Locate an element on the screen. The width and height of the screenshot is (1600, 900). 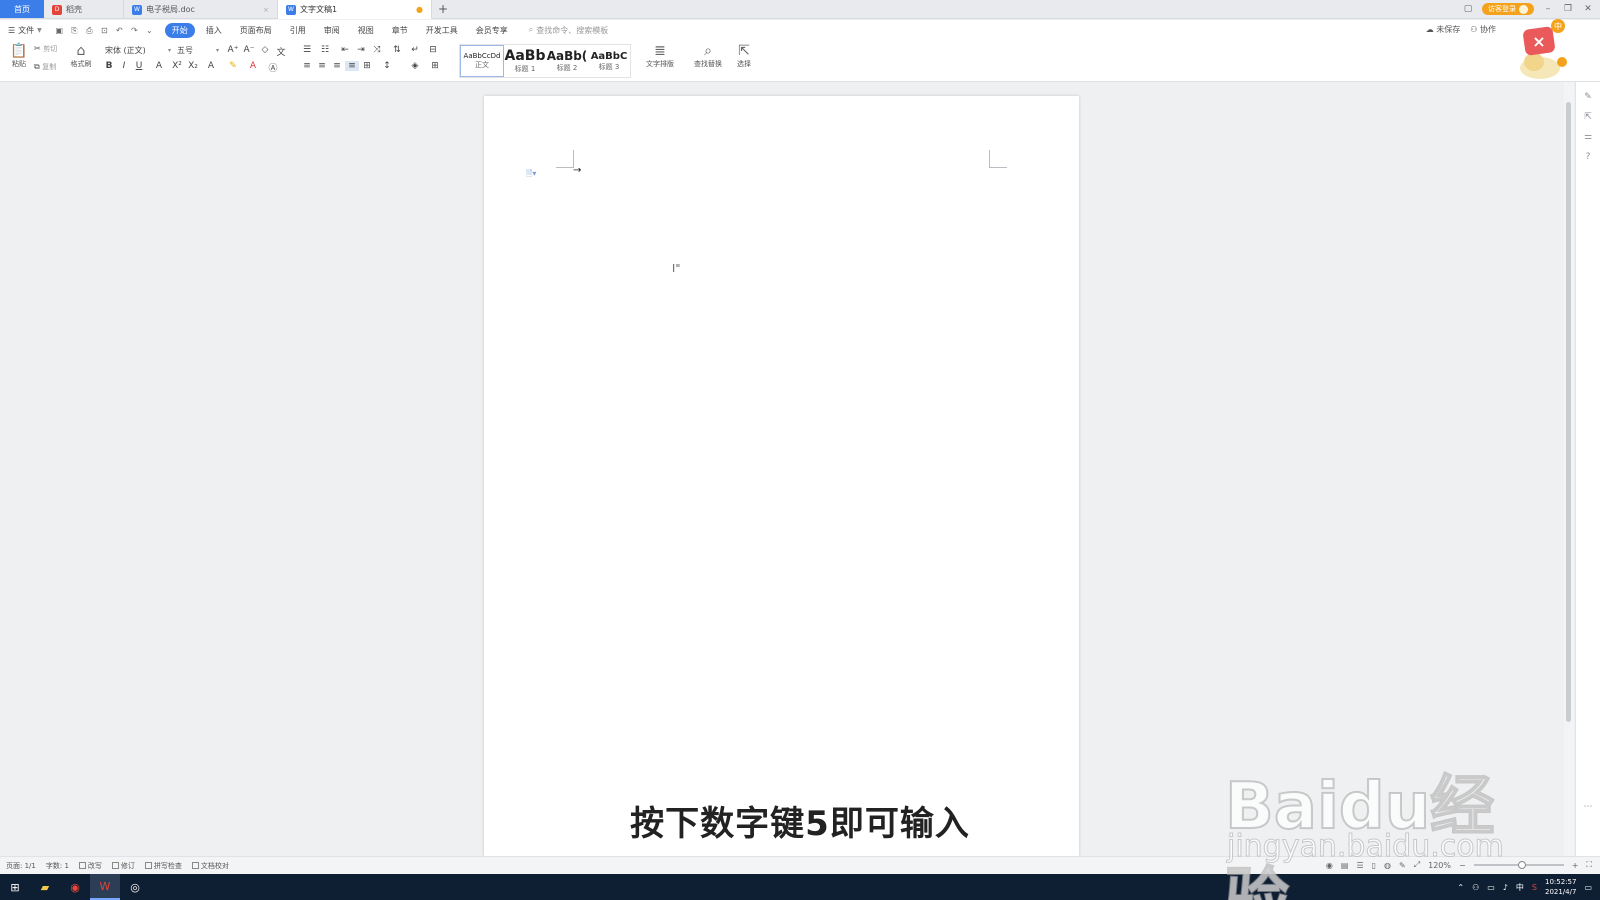
tab-ruler-icon: ⊟ is located at coordinates (433, 50).